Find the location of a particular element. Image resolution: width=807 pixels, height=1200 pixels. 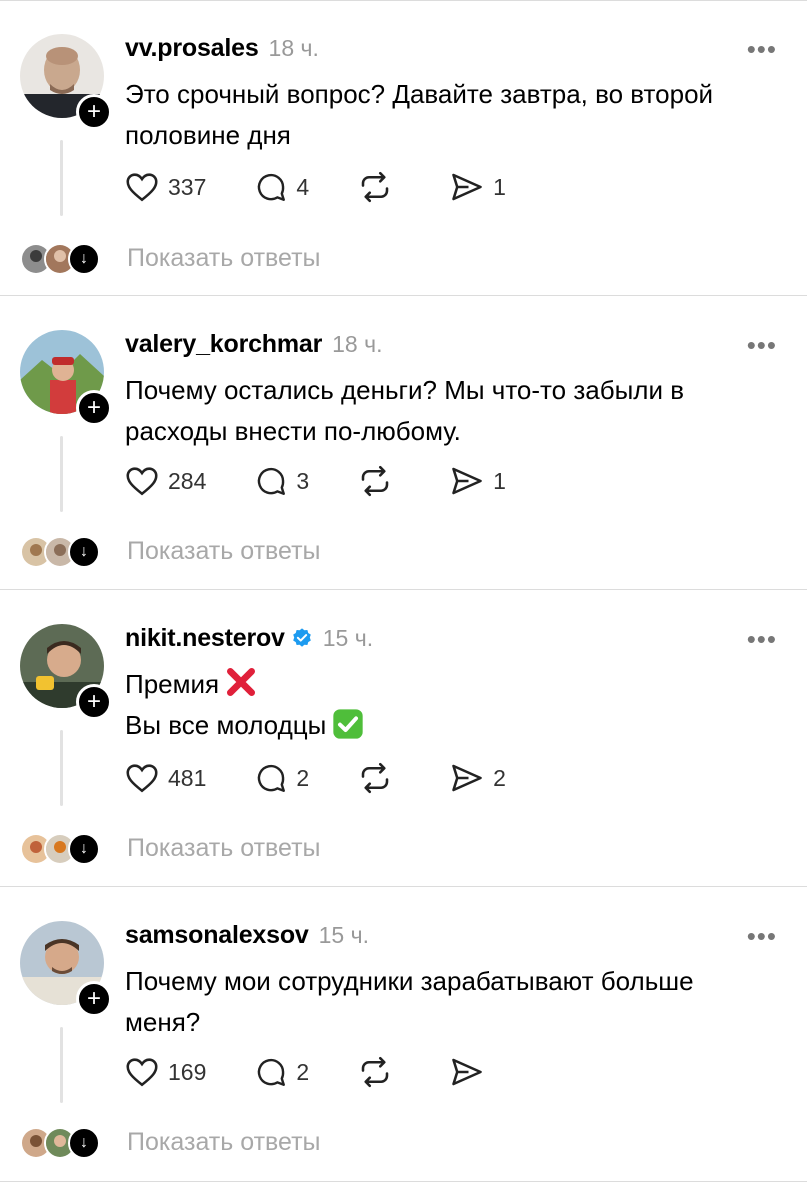

post-text-segment: Вы все молодцы is located at coordinates (226, 725).